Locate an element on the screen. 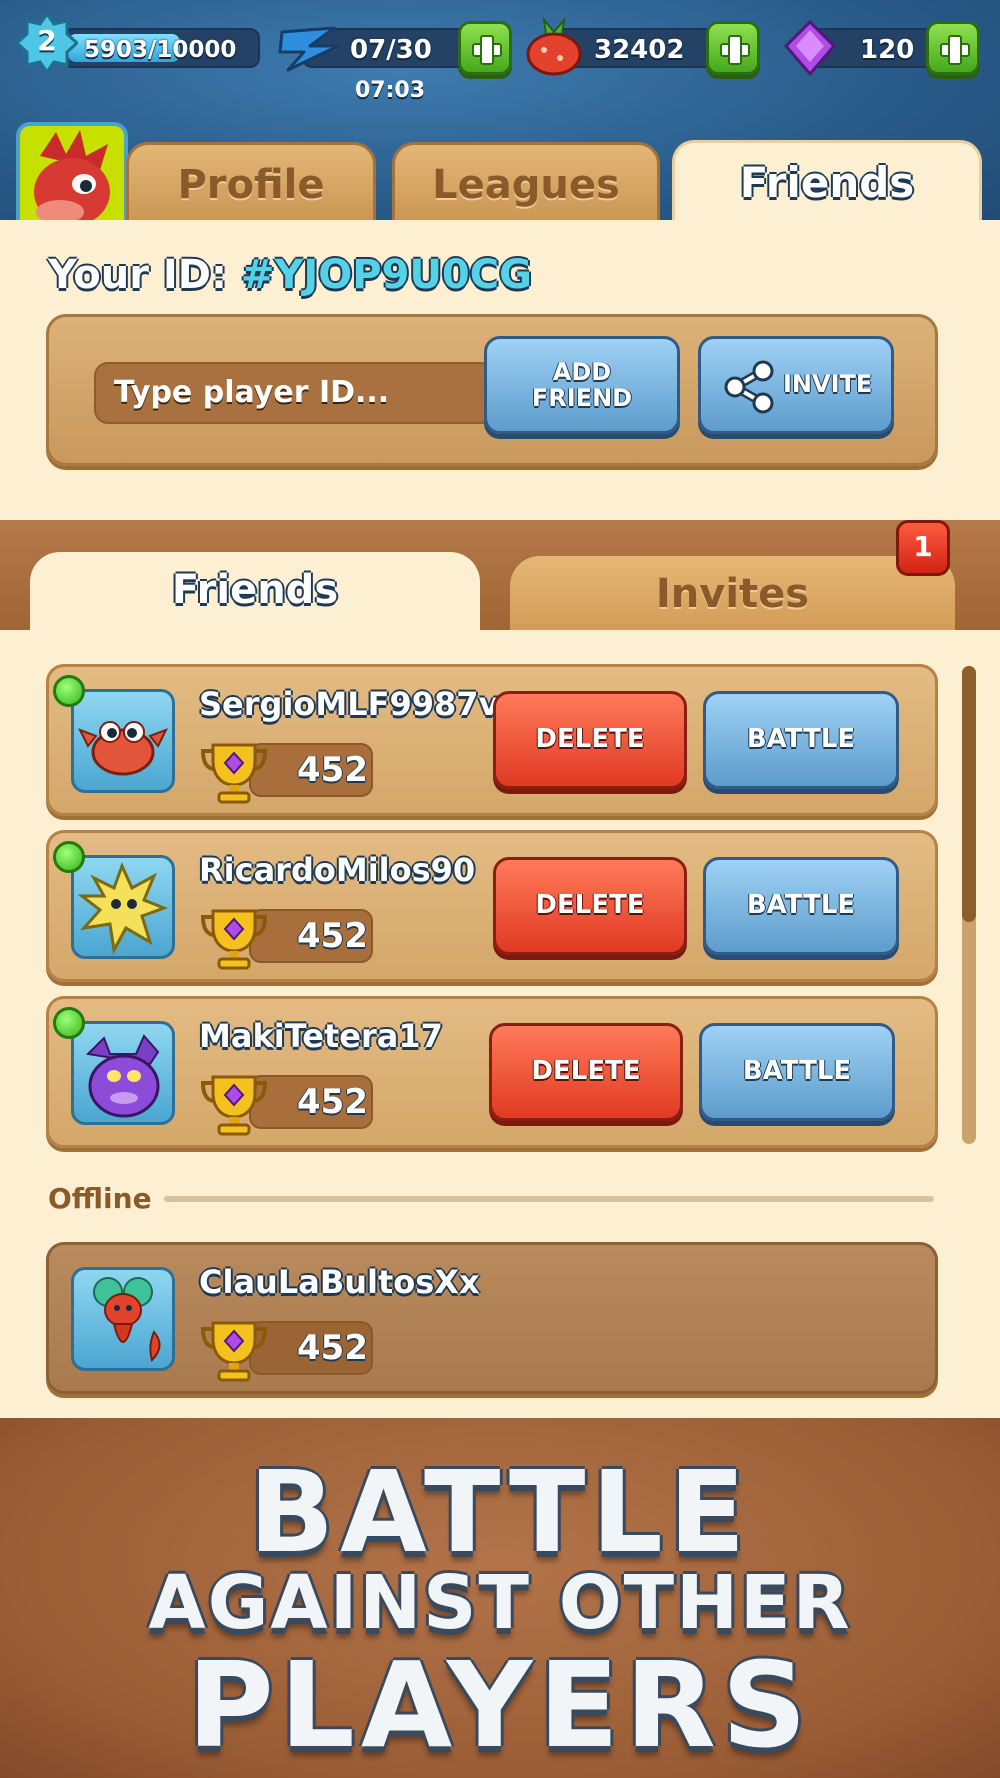  player-avatar is located at coordinates (72, 178).